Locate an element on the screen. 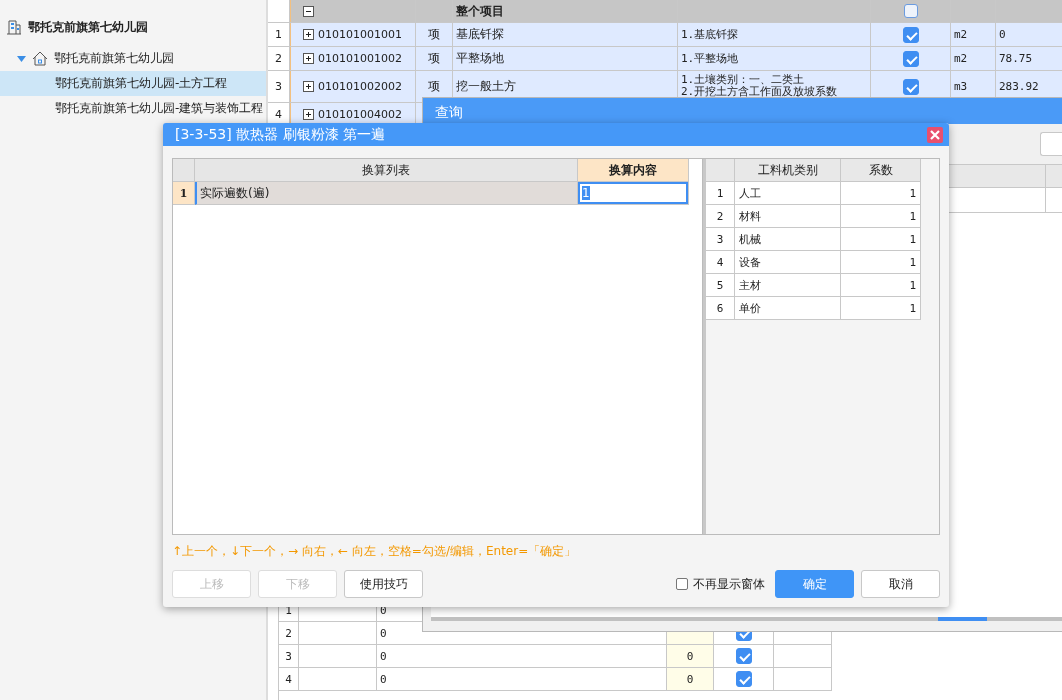  tree-item: 鄂托克前旗第七幼儿园 is located at coordinates (133, 58).